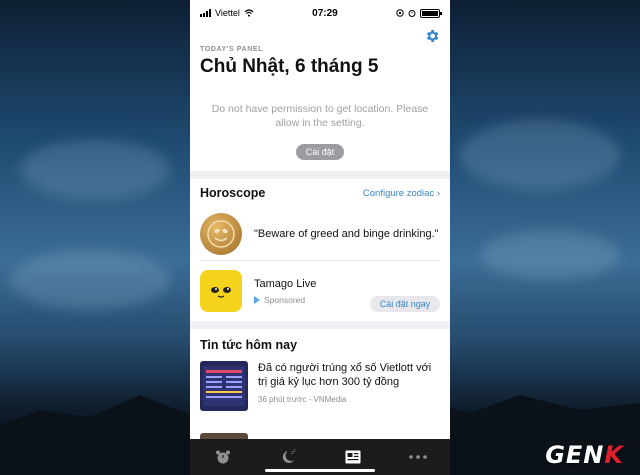  I want to click on horoscope-quote: "Beware of greed and binge drinking.", so click(346, 233).